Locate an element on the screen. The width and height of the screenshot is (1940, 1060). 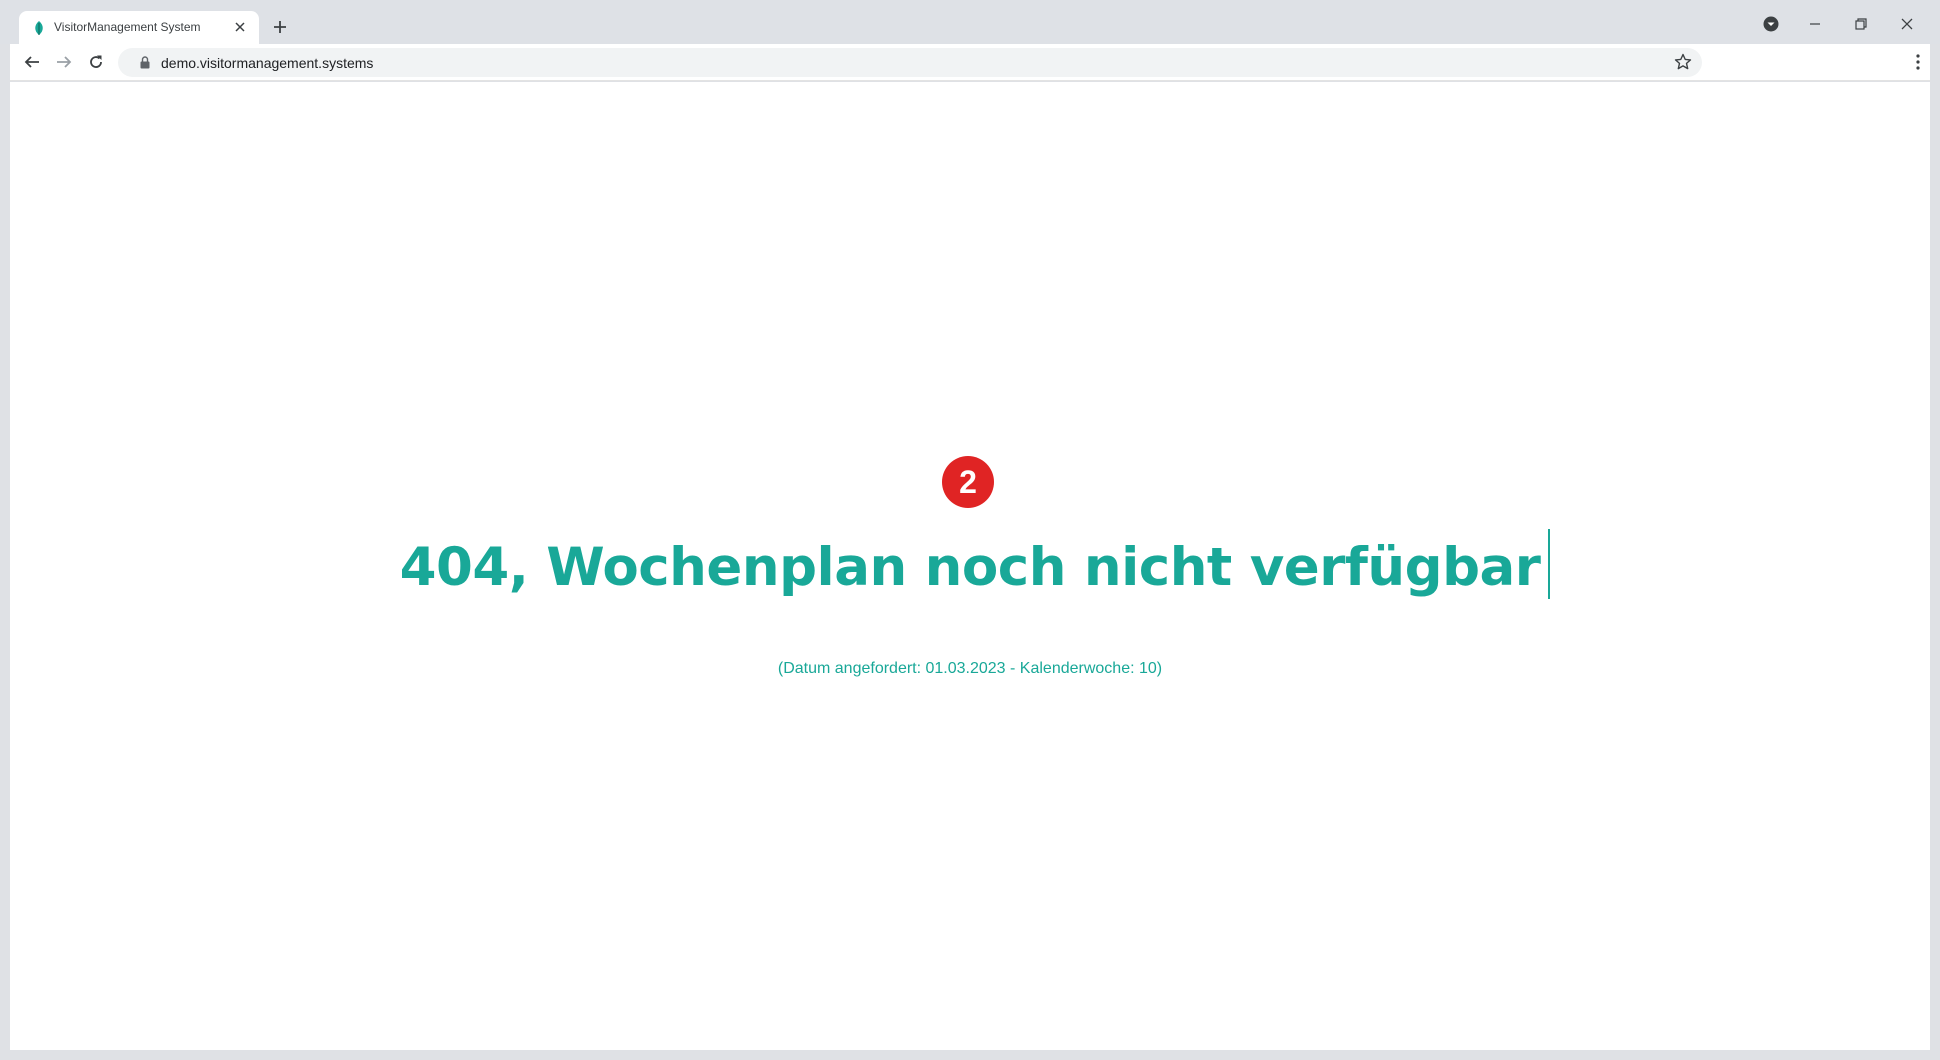
error-heading: 404, Wochenplan noch nicht verfügbar is located at coordinates (970, 564).